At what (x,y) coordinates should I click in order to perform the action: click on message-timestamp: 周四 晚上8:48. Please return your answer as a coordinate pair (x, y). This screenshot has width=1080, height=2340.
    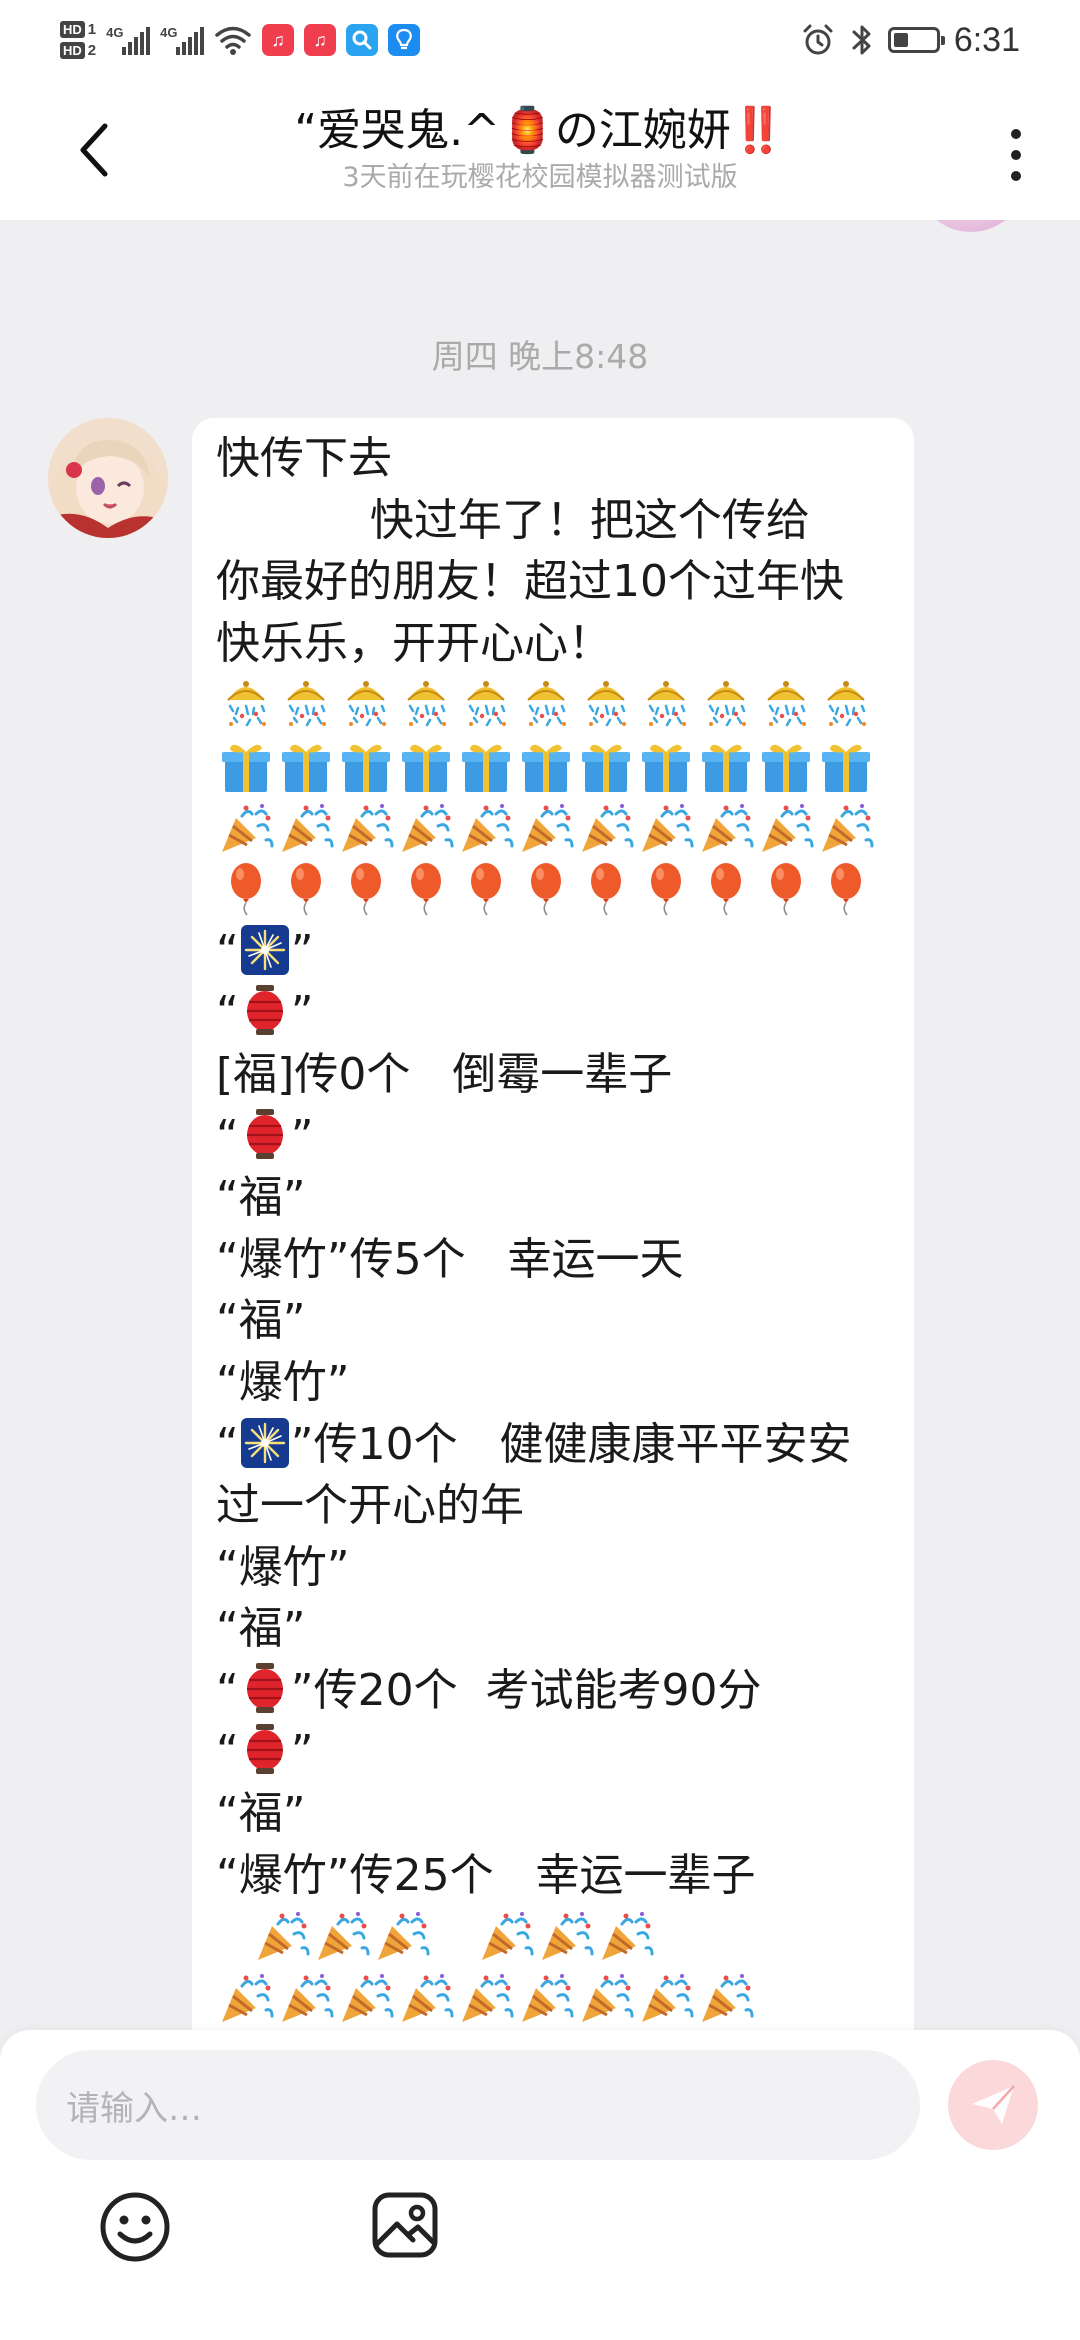
    Looking at the image, I should click on (540, 356).